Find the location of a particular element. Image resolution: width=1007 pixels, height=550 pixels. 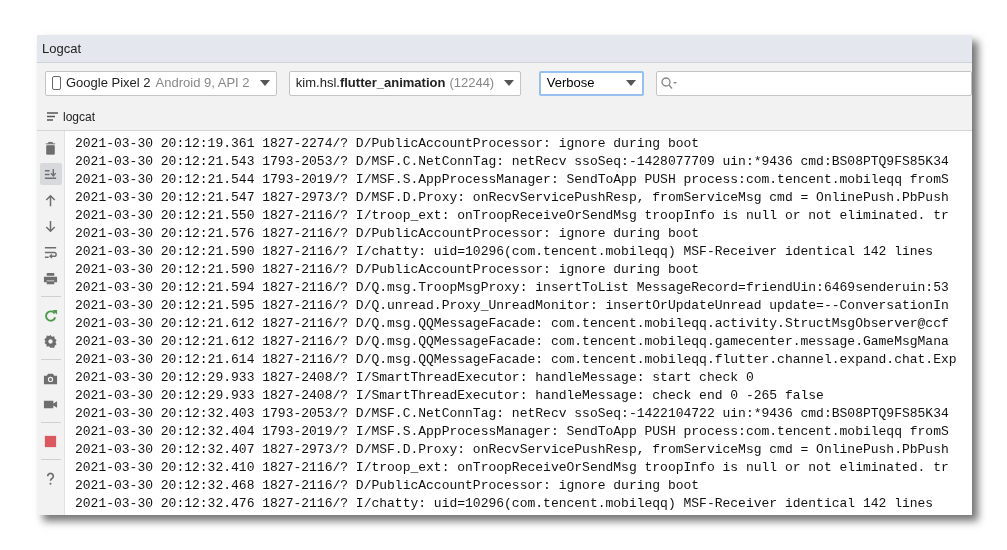

log-line: 2021-03-30 20:12:21.550 1827-2116/? I/troop_ext: onTroopReceiveOrSendMsg troopInfo is null or not eliminated. tr is located at coordinates (512, 216).